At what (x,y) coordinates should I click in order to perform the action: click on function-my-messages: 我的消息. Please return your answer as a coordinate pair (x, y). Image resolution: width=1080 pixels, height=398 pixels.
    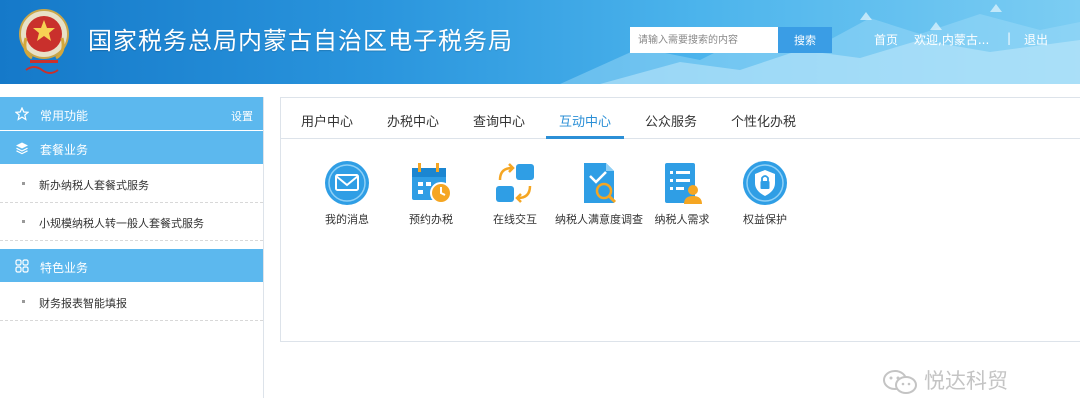
    Looking at the image, I should click on (347, 193).